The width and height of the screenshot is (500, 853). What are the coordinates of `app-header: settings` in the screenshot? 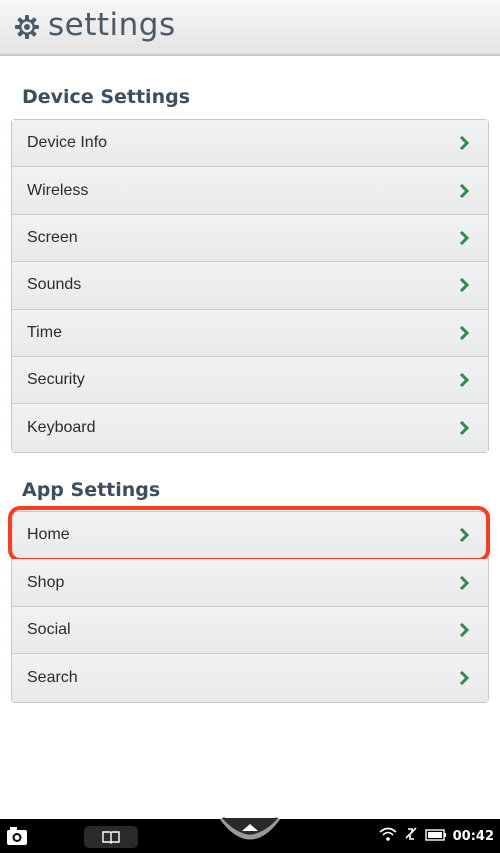 It's located at (250, 28).